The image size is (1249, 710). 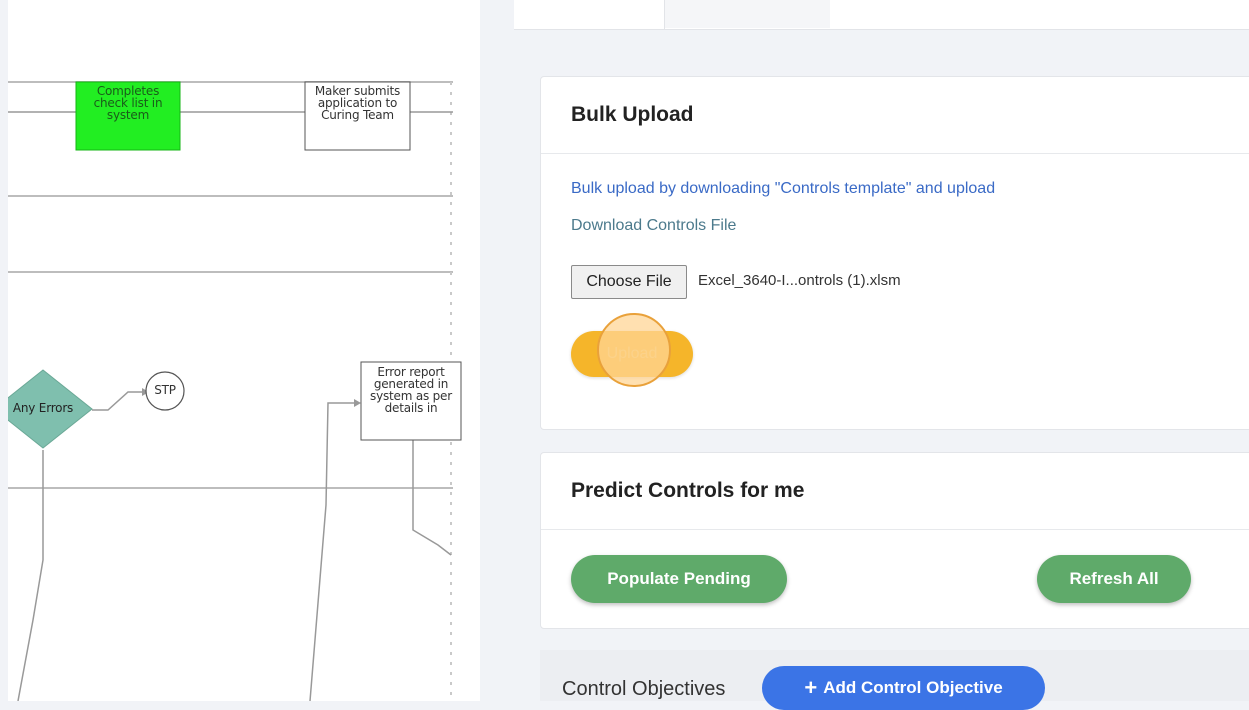 I want to click on node-maker-text: Maker submits application to Curing Team, so click(x=357, y=103).